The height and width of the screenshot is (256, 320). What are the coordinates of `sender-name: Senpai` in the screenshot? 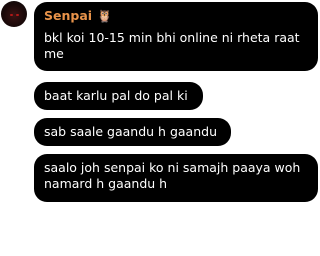 It's located at (68, 16).